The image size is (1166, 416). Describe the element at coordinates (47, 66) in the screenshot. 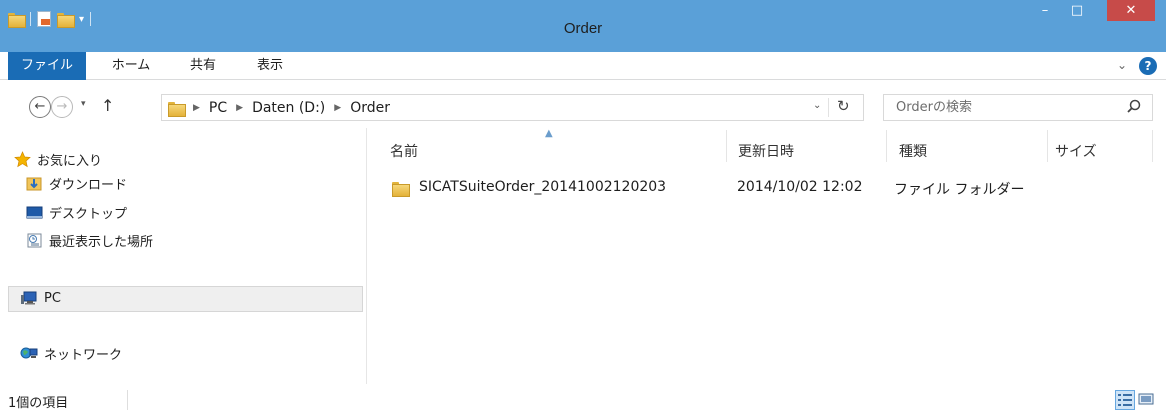

I see `tab-file: ファイル` at that location.